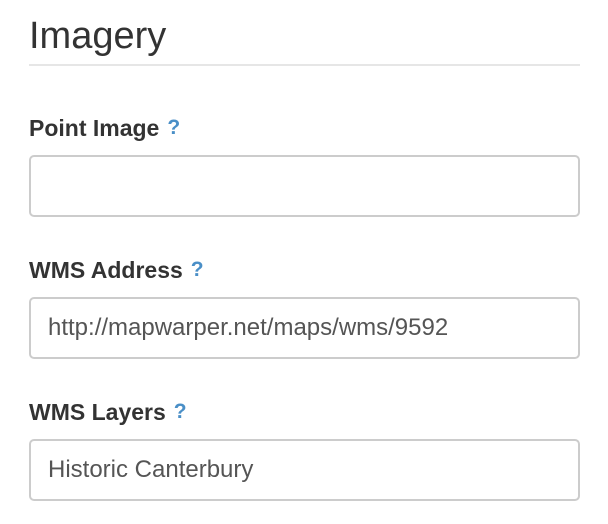 This screenshot has height=524, width=608. Describe the element at coordinates (304, 470) in the screenshot. I see `wms-layers-input` at that location.